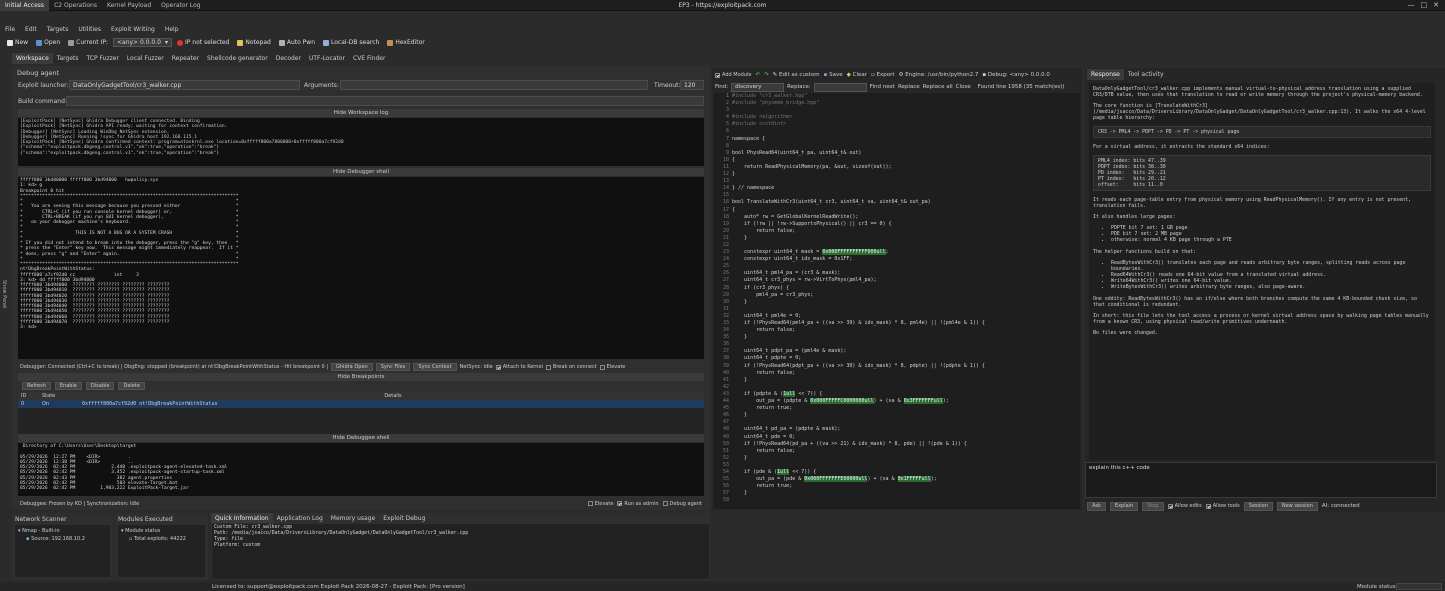 This screenshot has height=591, width=1445. I want to click on break-on-connect-checkbox: Break on connect, so click(571, 367).